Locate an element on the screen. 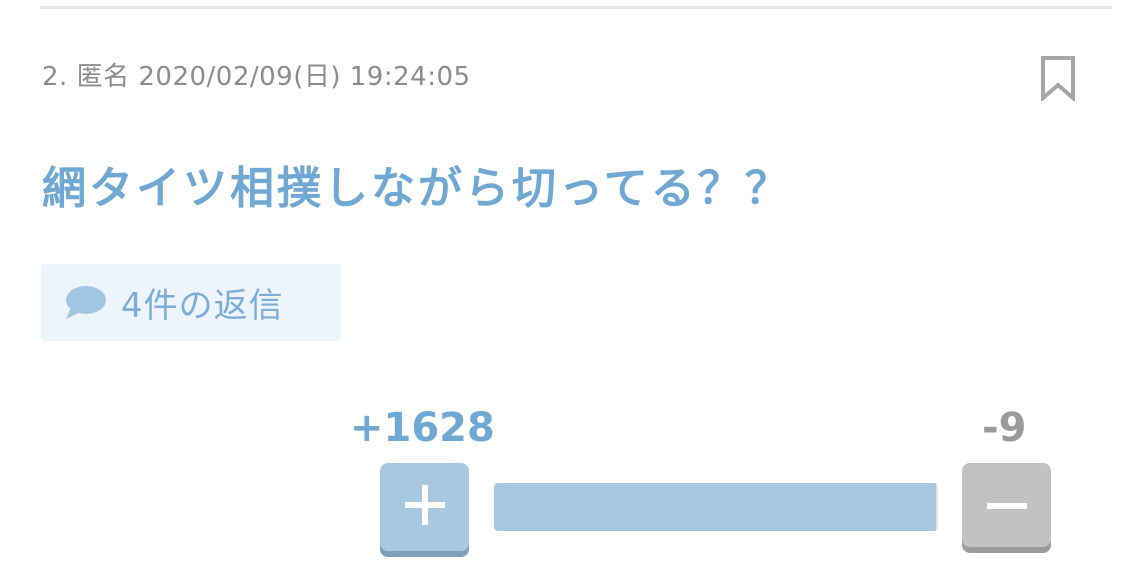 This screenshot has width=1124, height=571. plus-vote-button is located at coordinates (424, 507).